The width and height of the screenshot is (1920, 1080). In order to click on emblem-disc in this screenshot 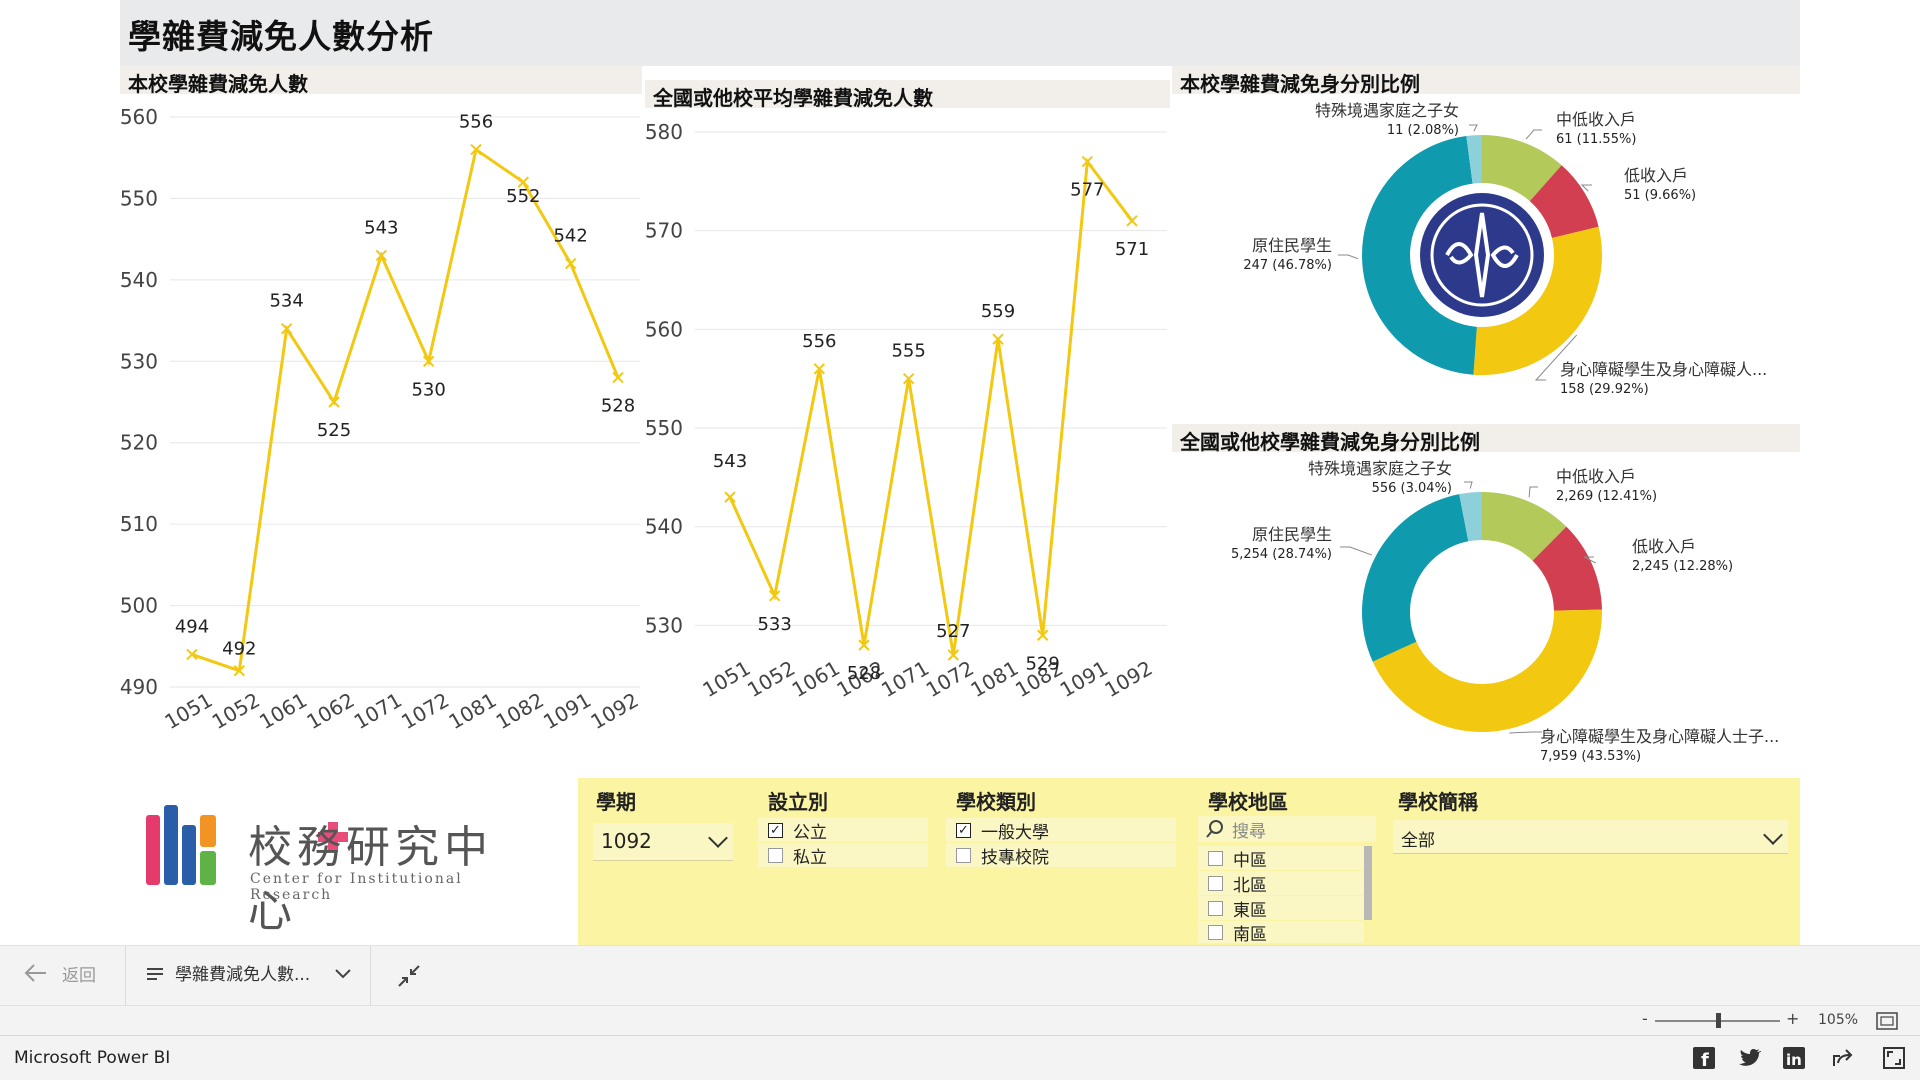, I will do `click(1482, 255)`.